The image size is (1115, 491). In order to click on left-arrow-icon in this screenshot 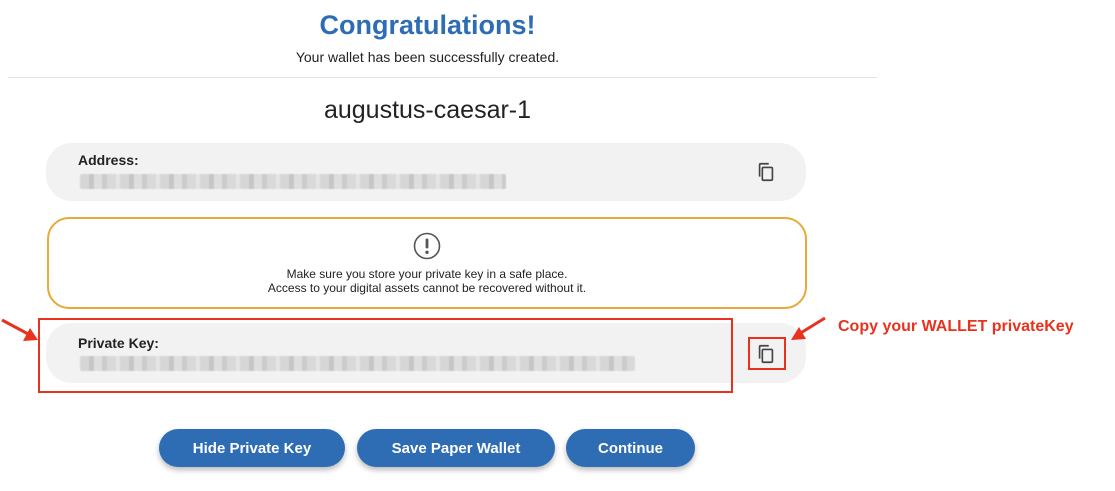, I will do `click(19, 329)`.